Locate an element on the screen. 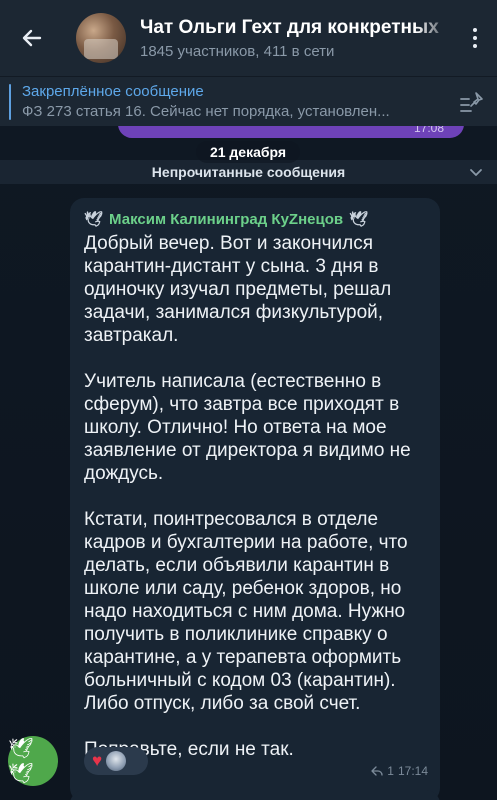 Image resolution: width=497 pixels, height=800 pixels. date-separator: 21 декабря is located at coordinates (248, 152).